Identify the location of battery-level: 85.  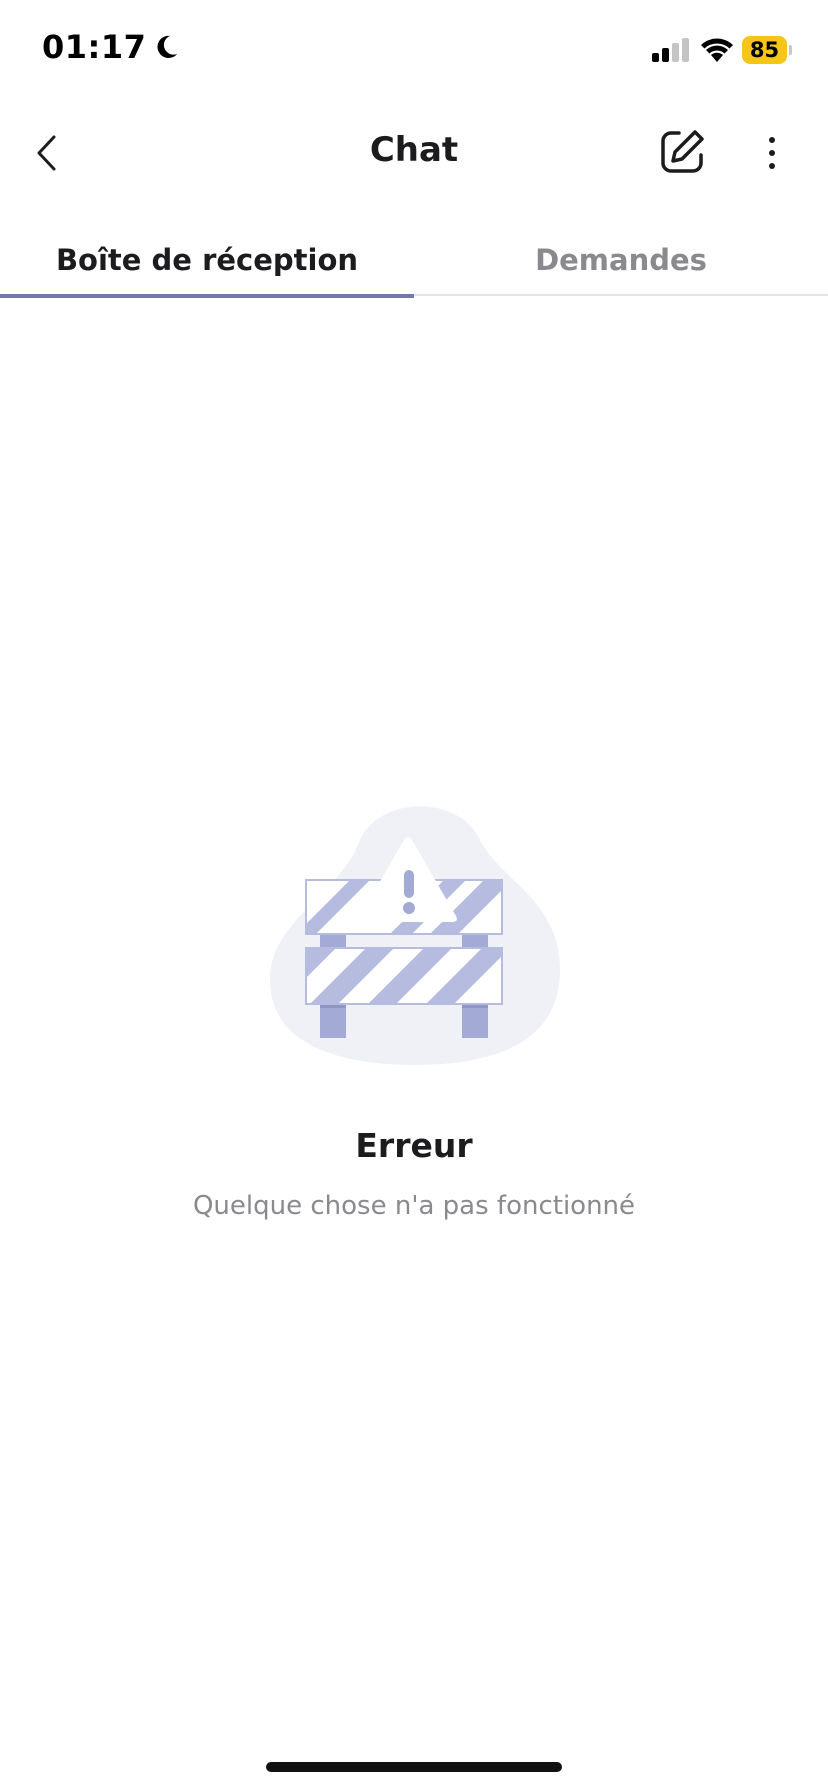
(765, 50).